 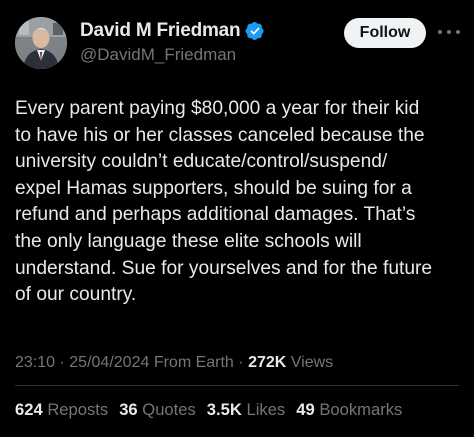 What do you see at coordinates (237, 385) in the screenshot?
I see `divider` at bounding box center [237, 385].